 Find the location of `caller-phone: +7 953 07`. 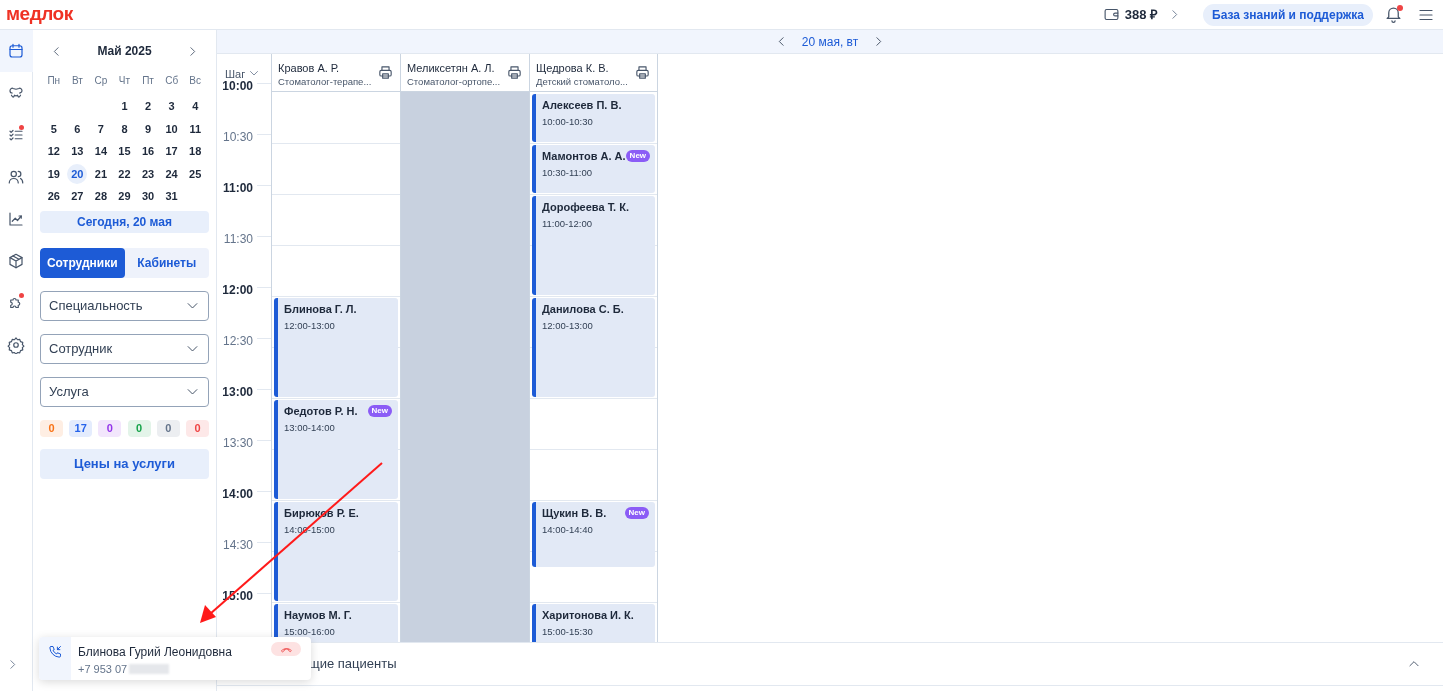

caller-phone: +7 953 07 is located at coordinates (103, 669).